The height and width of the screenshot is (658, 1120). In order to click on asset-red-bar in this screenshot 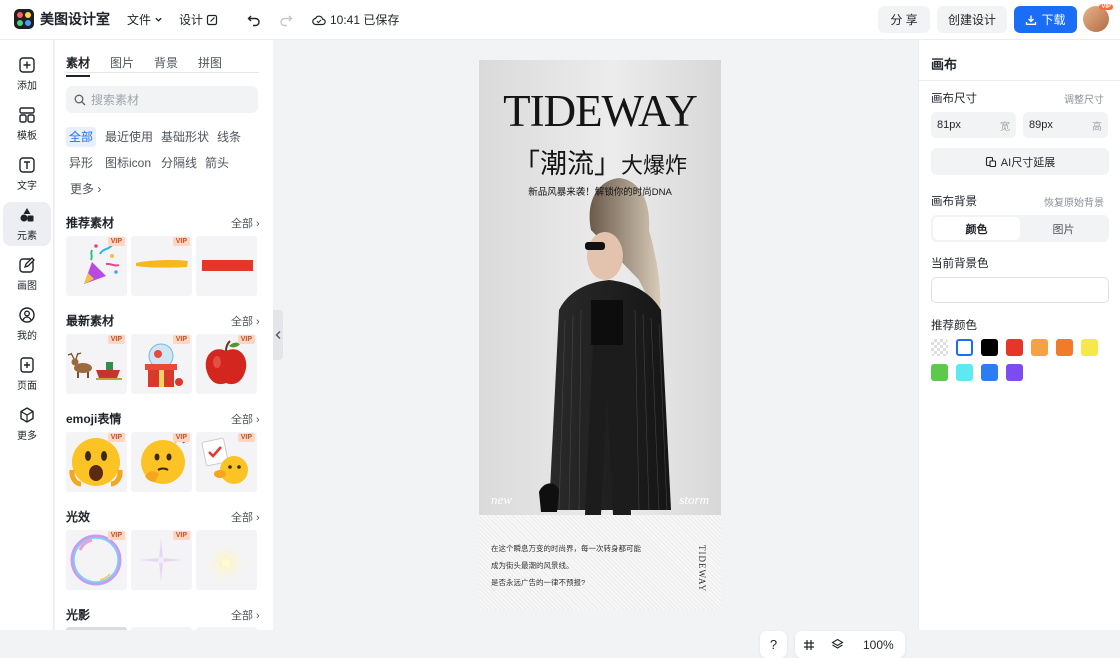, I will do `click(226, 266)`.